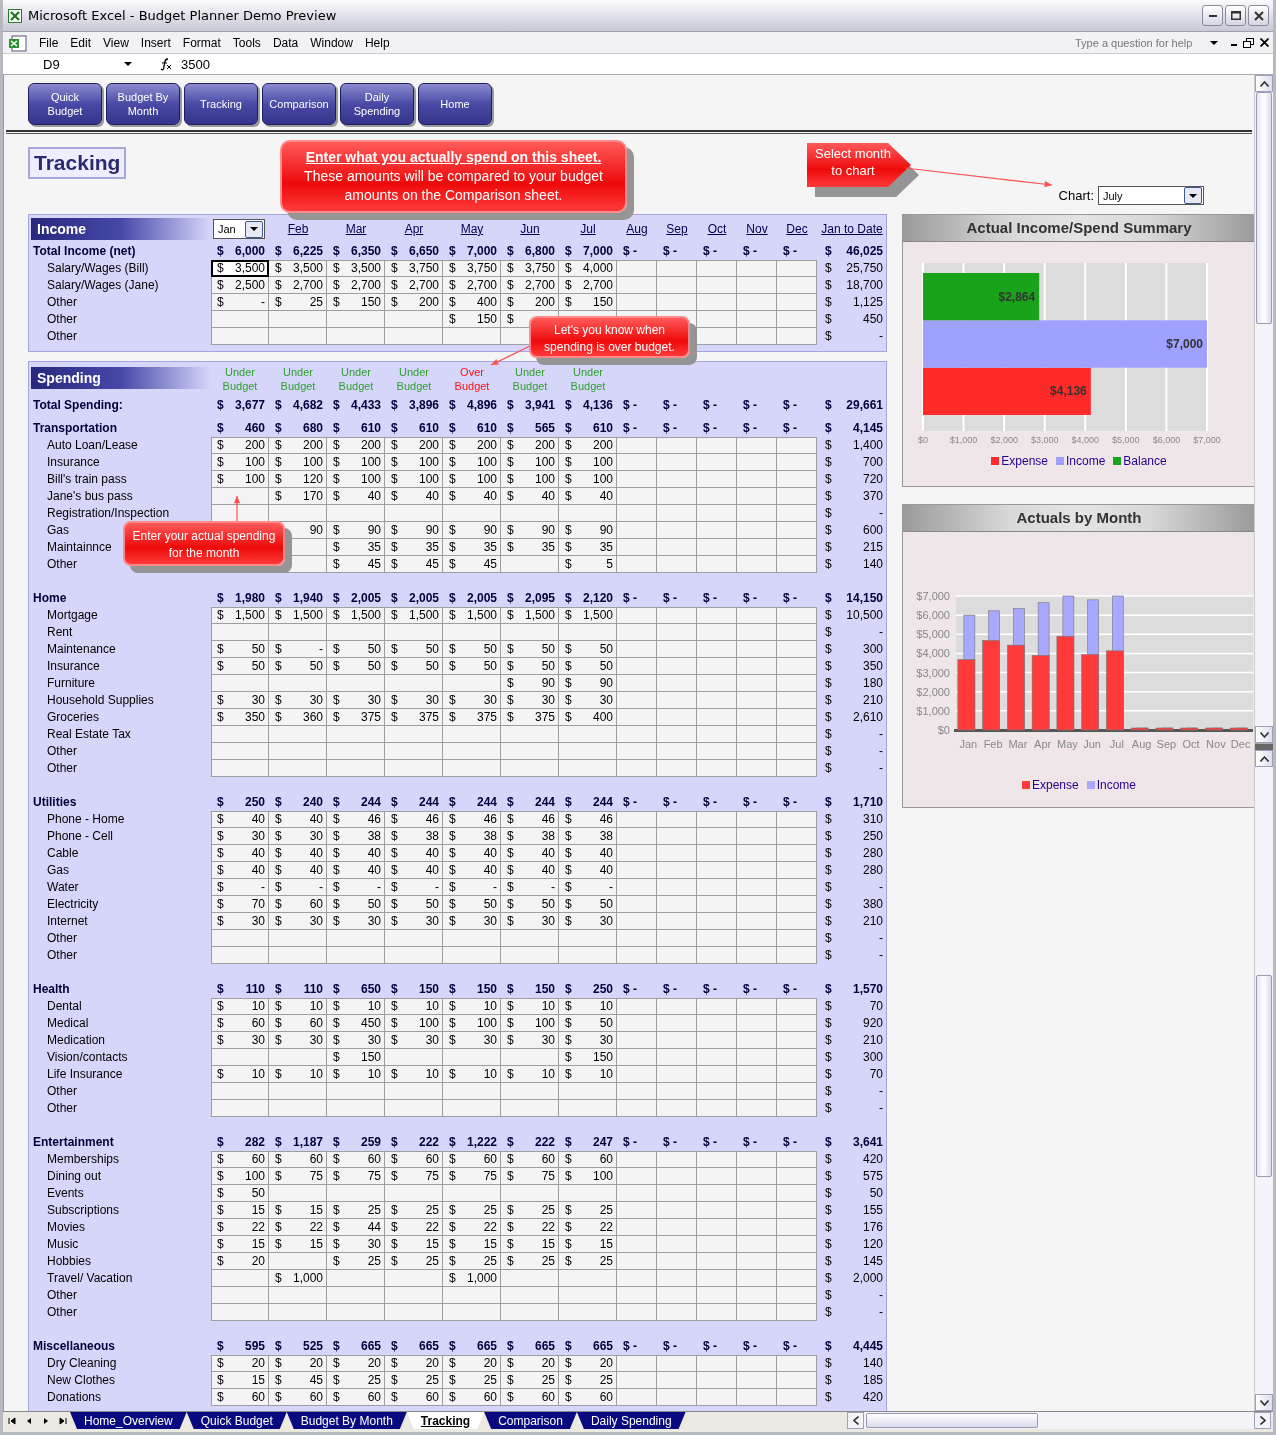 The height and width of the screenshot is (1435, 1276). I want to click on table-cell: $ 1,500, so click(588, 615).